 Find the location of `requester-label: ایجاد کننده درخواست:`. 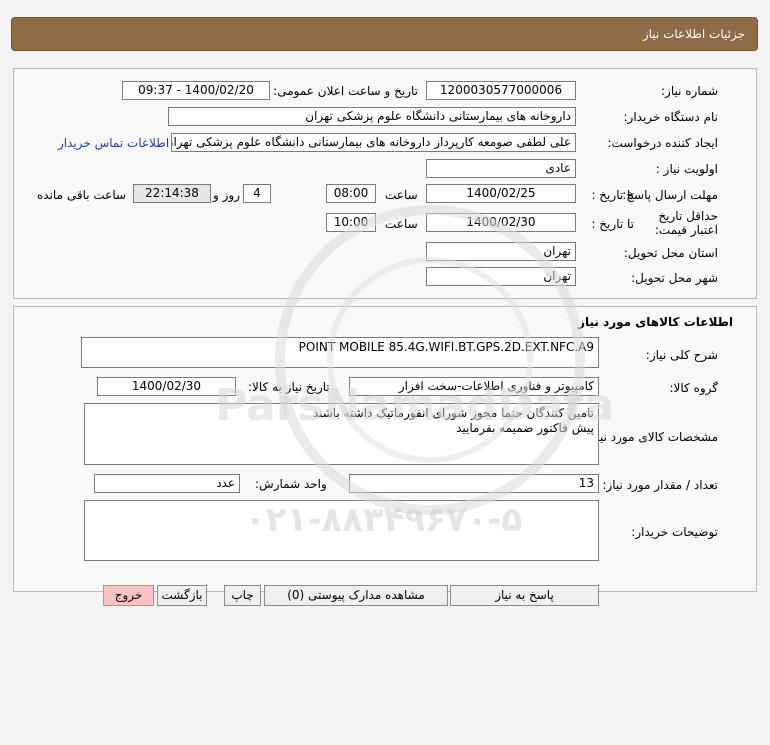

requester-label: ایجاد کننده درخواست: is located at coordinates (662, 143).